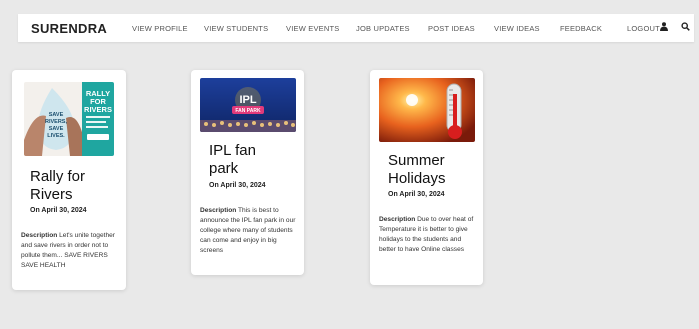 The width and height of the screenshot is (699, 329). I want to click on image-text-lives: LIVES., so click(56, 136).